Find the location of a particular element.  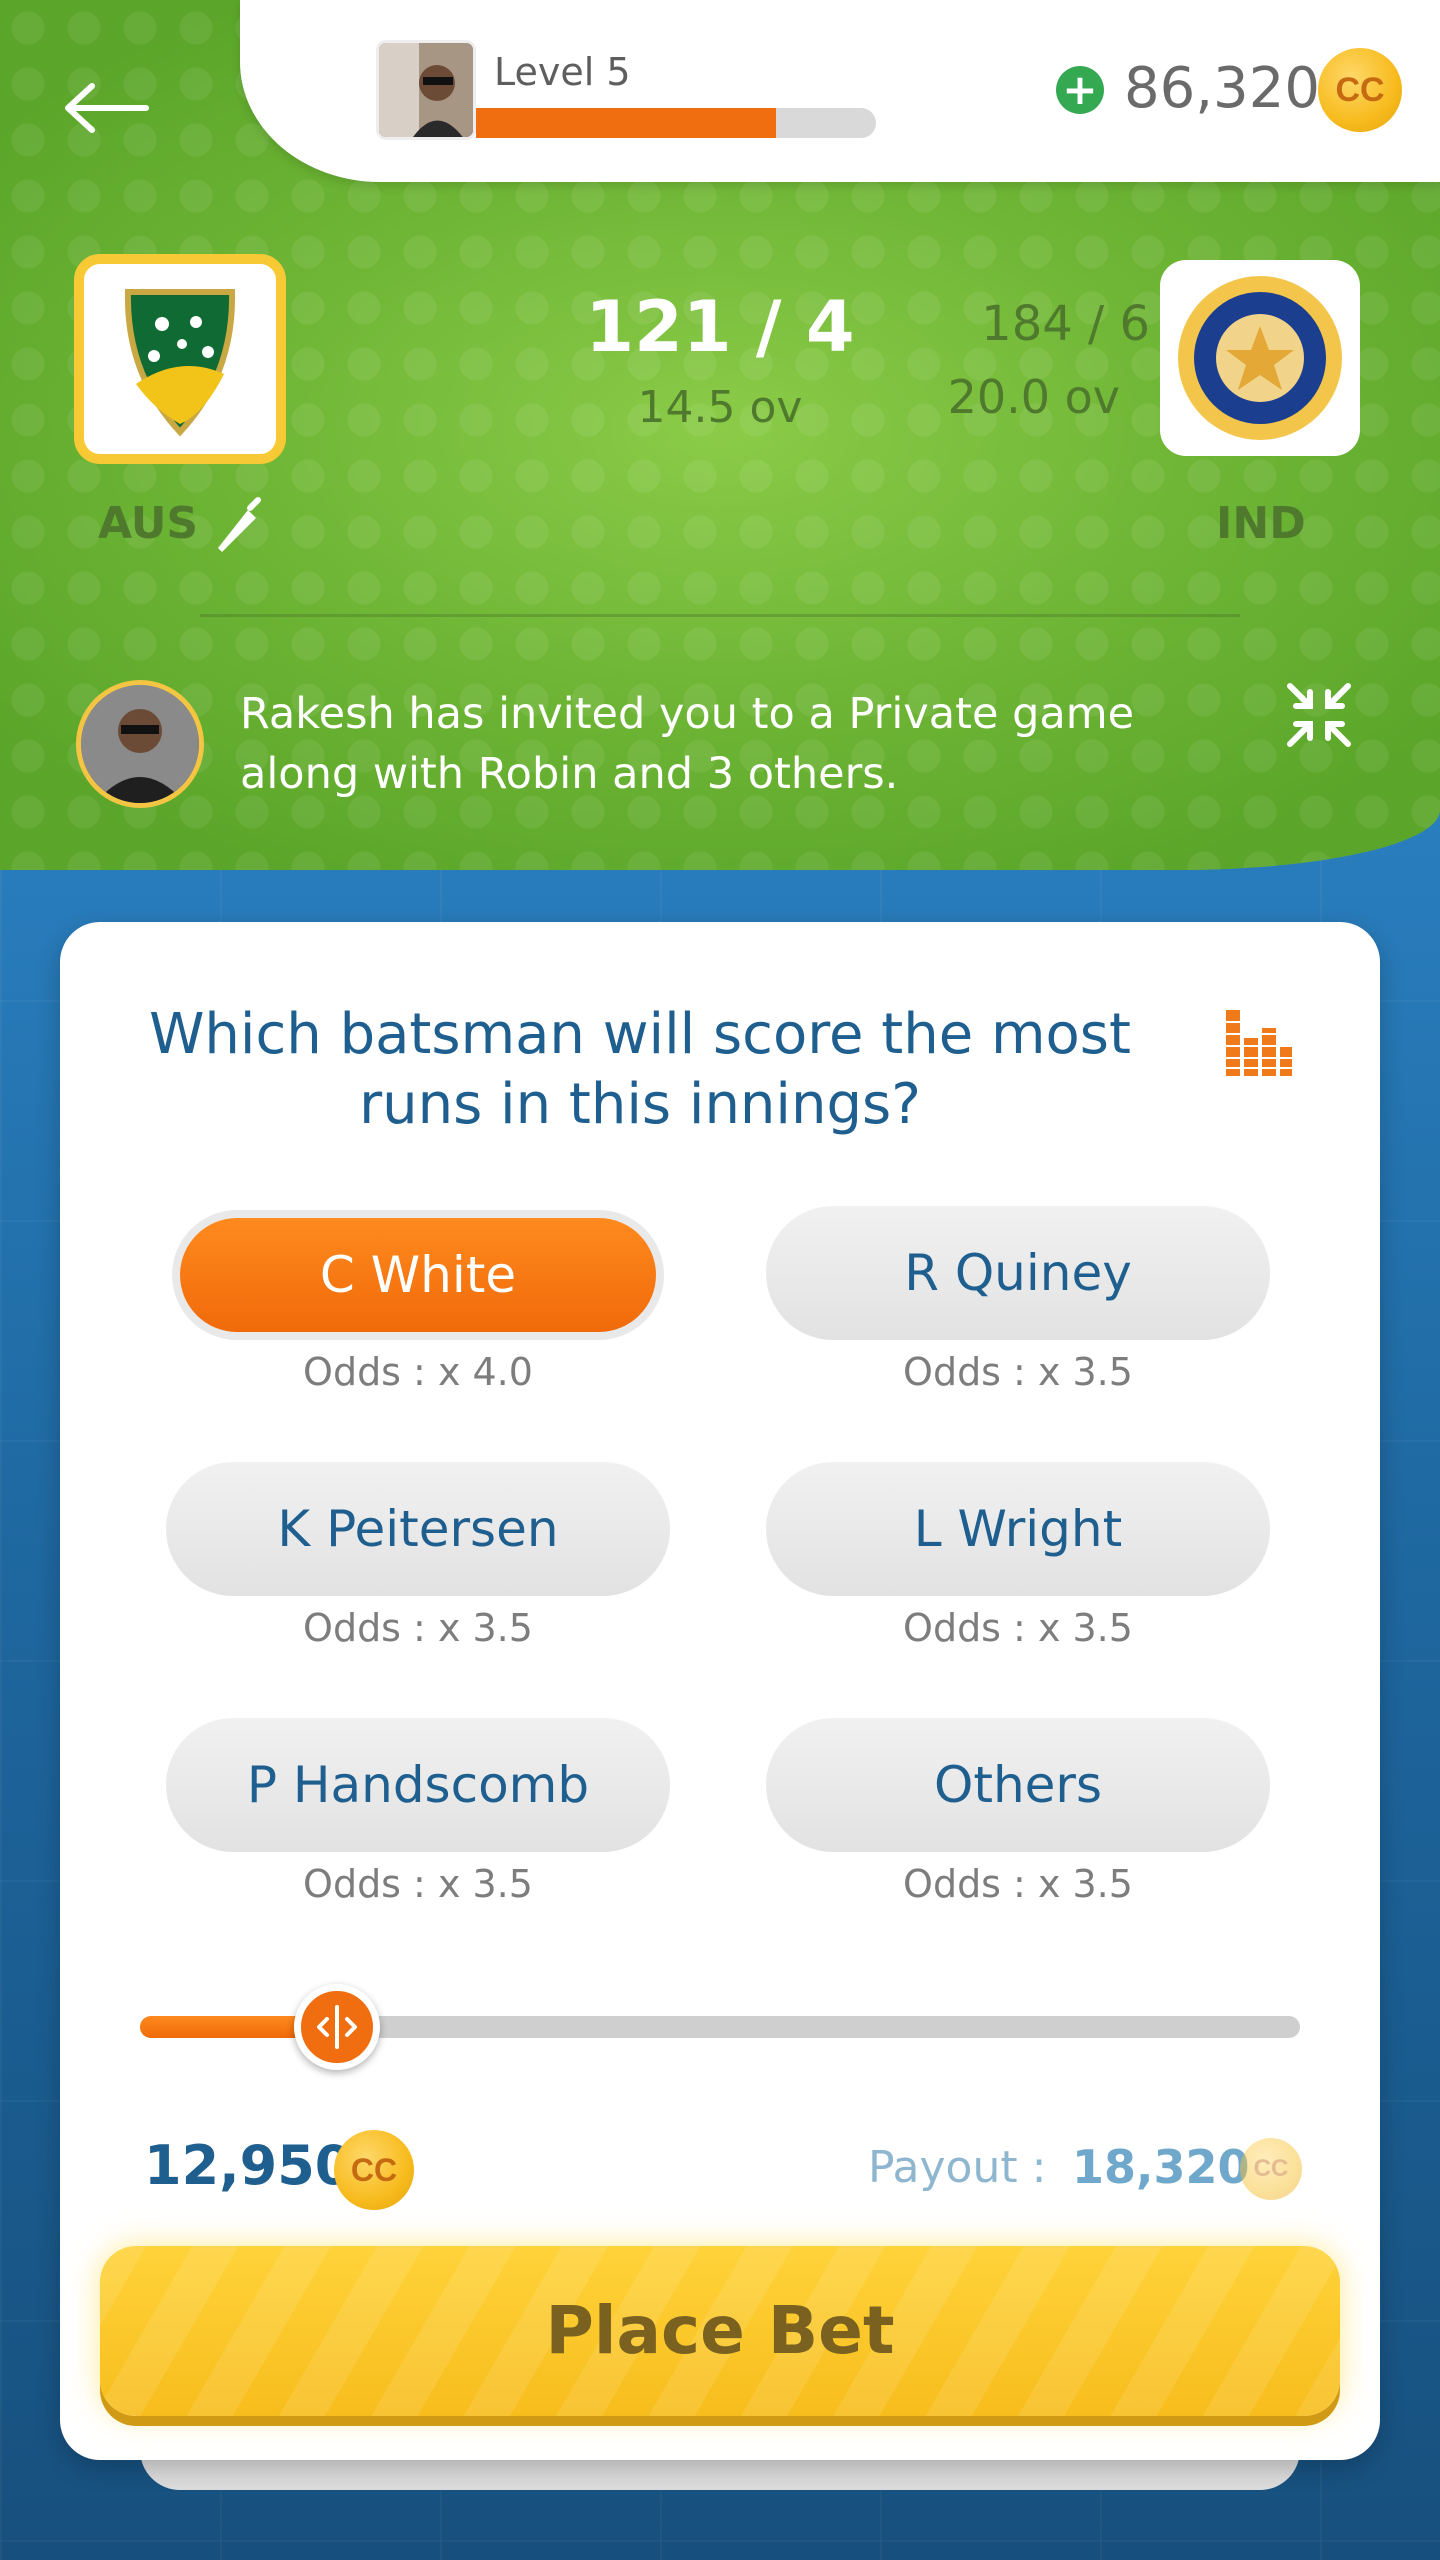

place-bet-button: Place Bet is located at coordinates (720, 2331).